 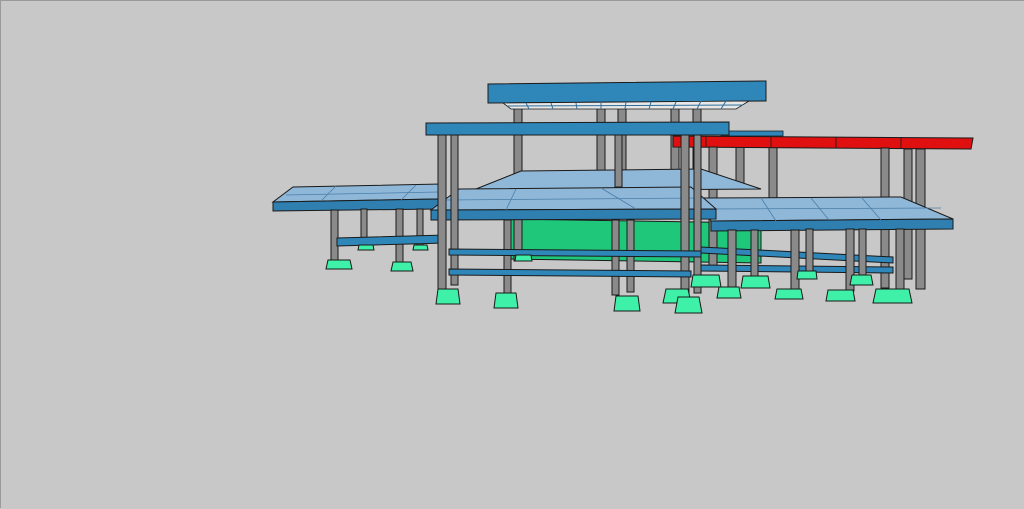 What do you see at coordinates (573, 203) in the screenshot?
I see `slab-front` at bounding box center [573, 203].